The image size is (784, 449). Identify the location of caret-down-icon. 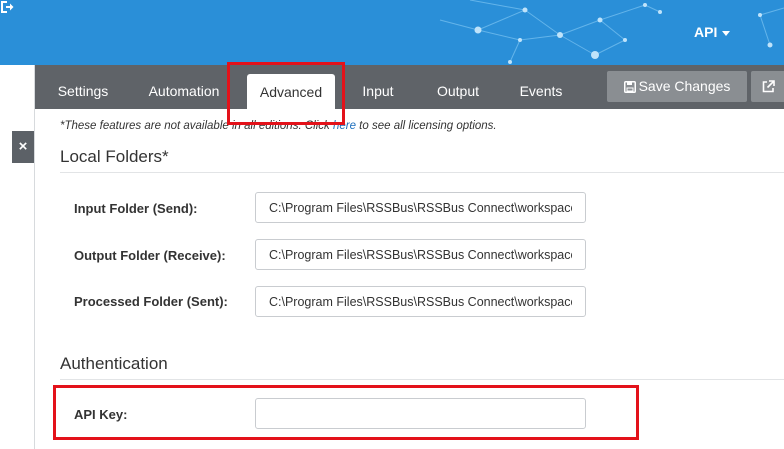
(726, 33).